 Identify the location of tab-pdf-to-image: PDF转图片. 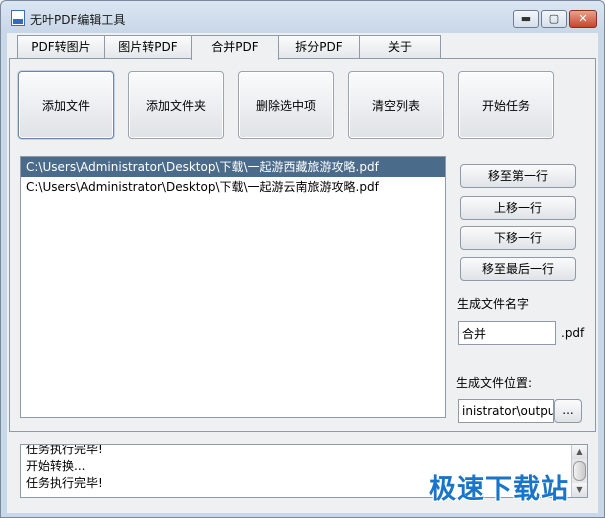
(61, 47).